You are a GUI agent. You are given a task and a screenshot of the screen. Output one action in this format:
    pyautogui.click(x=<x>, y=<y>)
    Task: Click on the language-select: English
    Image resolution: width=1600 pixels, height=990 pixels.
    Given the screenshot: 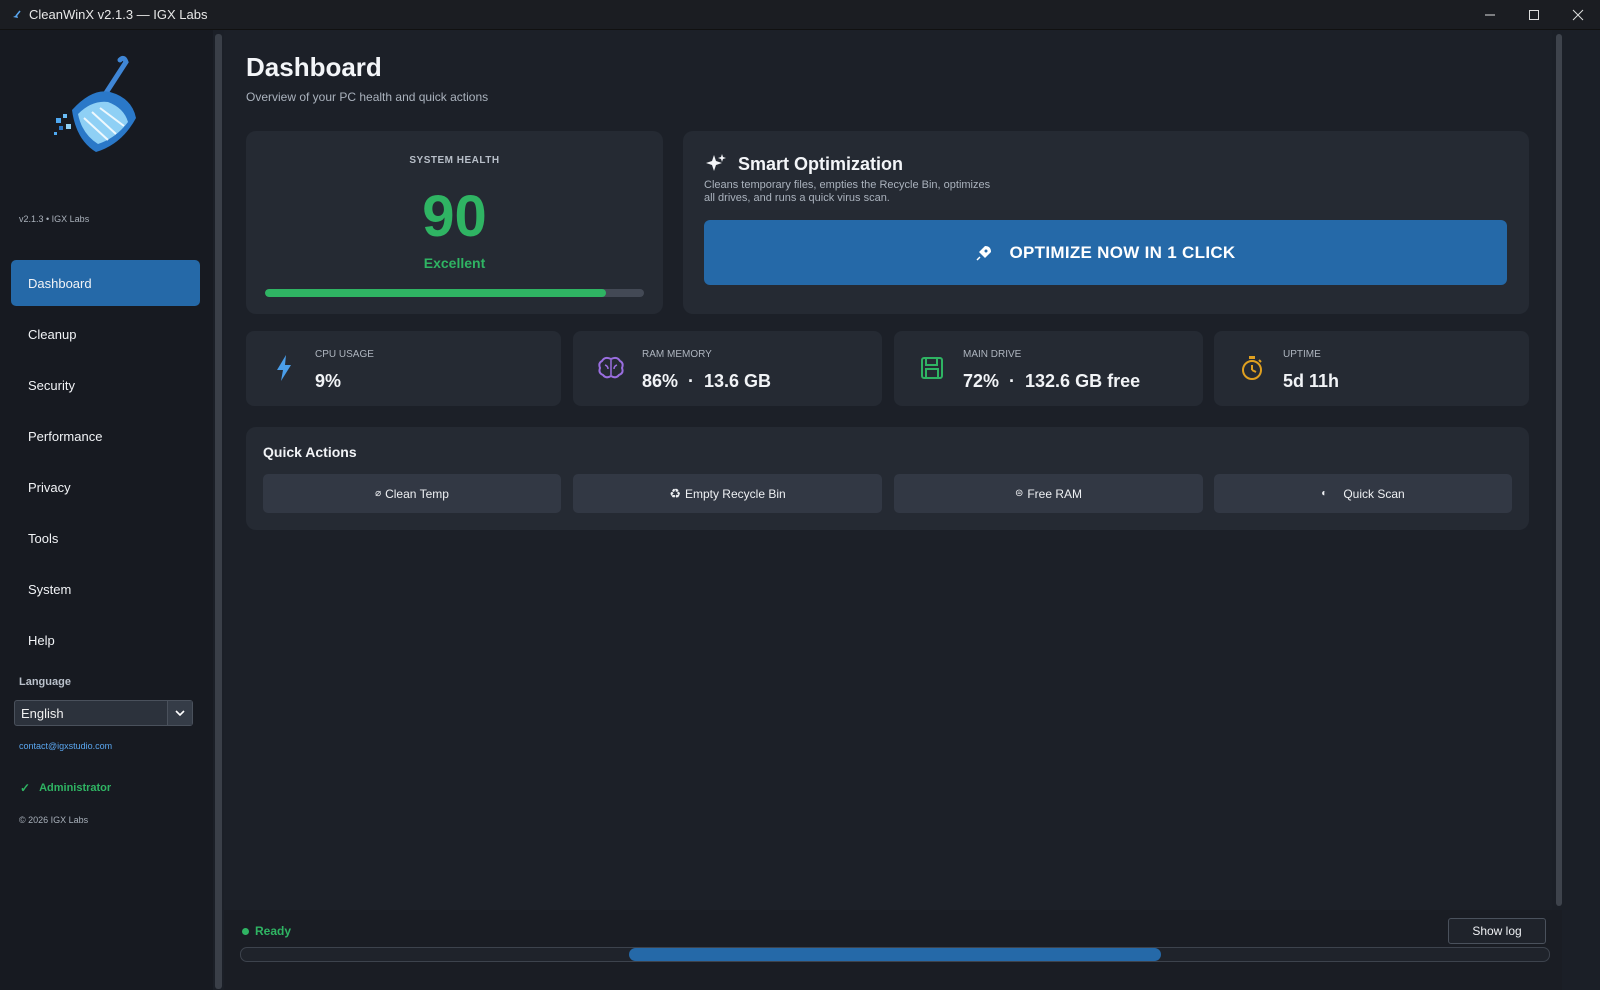 What is the action you would take?
    pyautogui.click(x=103, y=713)
    